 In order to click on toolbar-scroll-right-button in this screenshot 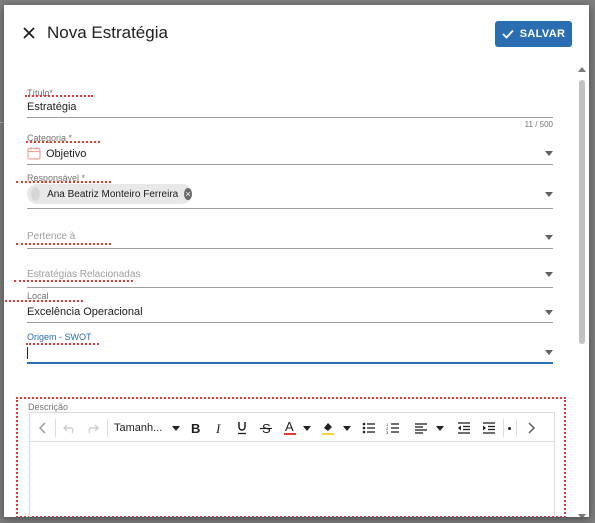, I will do `click(531, 428)`.